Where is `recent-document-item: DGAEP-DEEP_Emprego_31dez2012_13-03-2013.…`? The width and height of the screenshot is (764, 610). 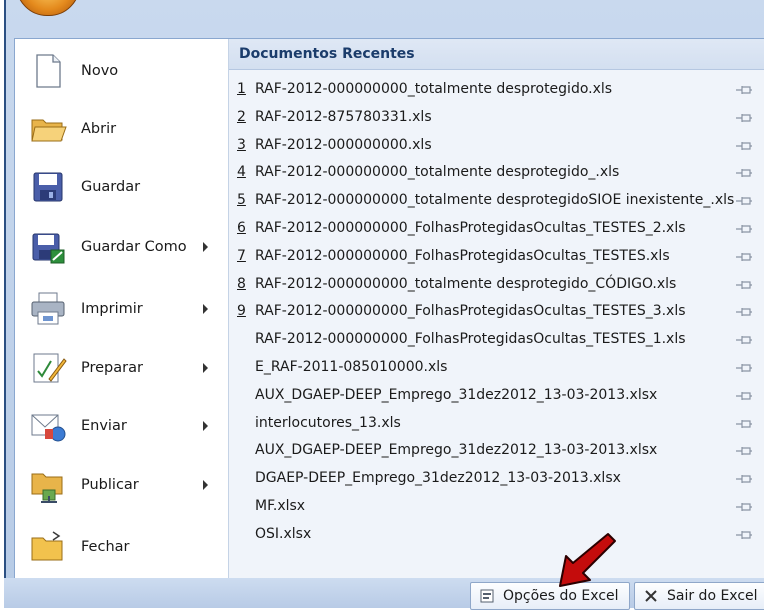 recent-document-item: DGAEP-DEEP_Emprego_31dez2012_13-03-2013.… is located at coordinates (498, 479).